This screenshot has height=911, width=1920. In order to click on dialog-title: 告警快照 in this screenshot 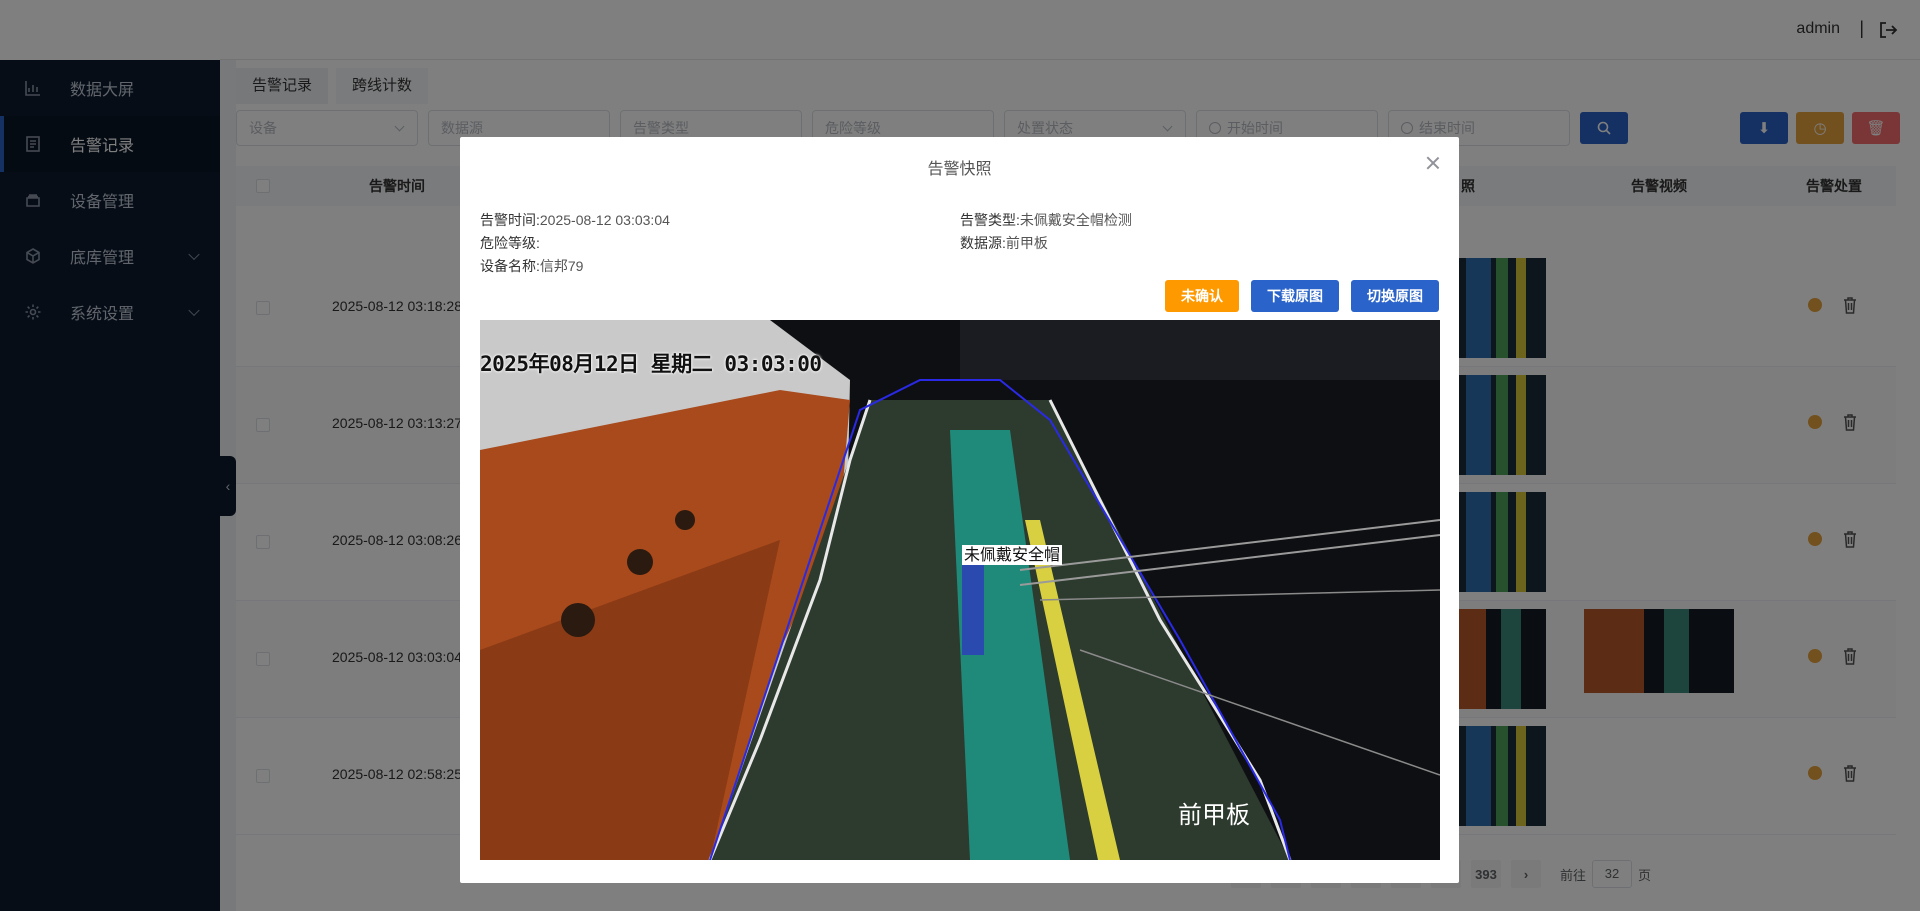, I will do `click(959, 169)`.